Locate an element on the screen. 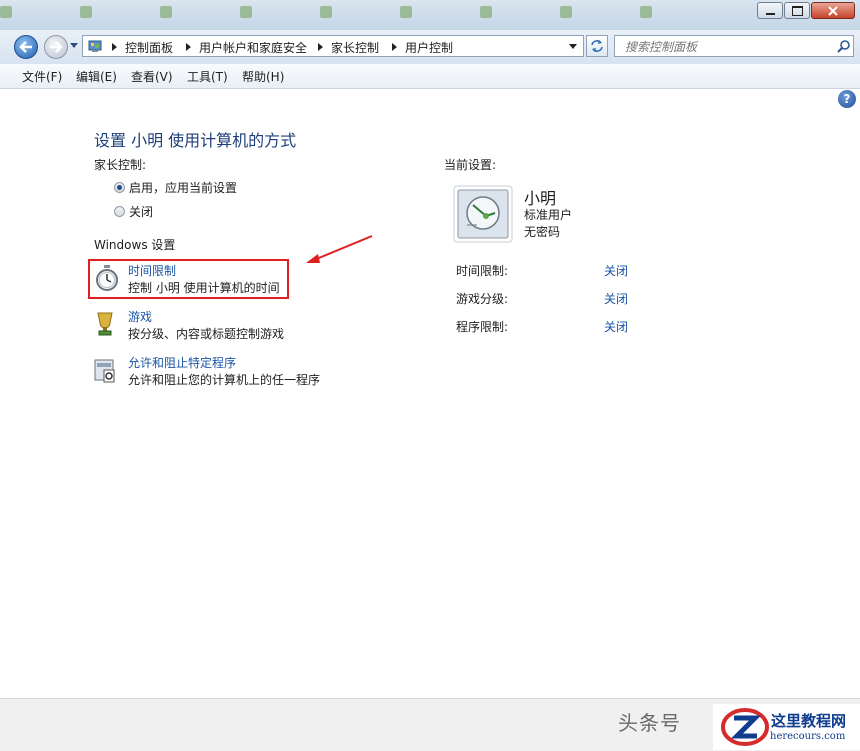  taskbar-strip is located at coordinates (430, 15).